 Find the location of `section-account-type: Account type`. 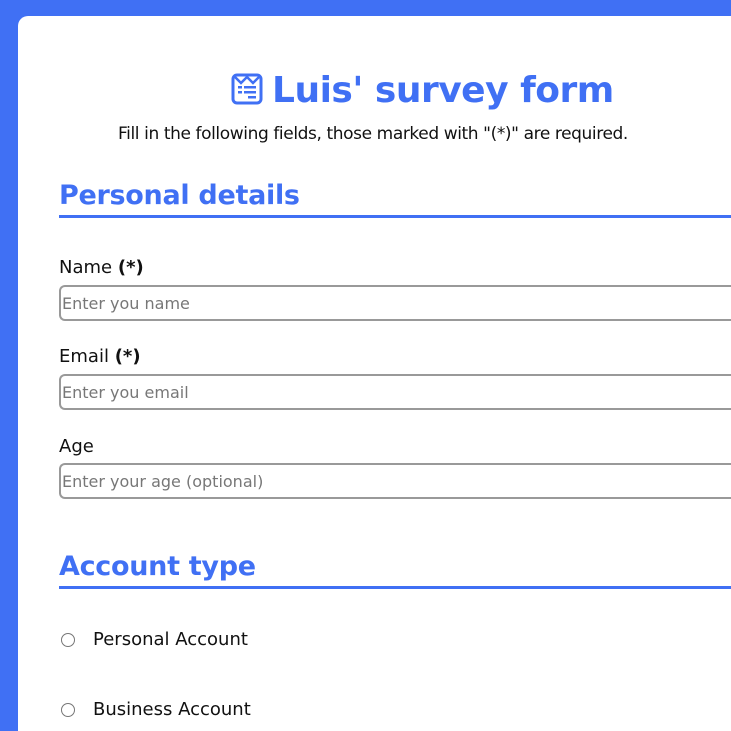

section-account-type: Account type is located at coordinates (395, 570).